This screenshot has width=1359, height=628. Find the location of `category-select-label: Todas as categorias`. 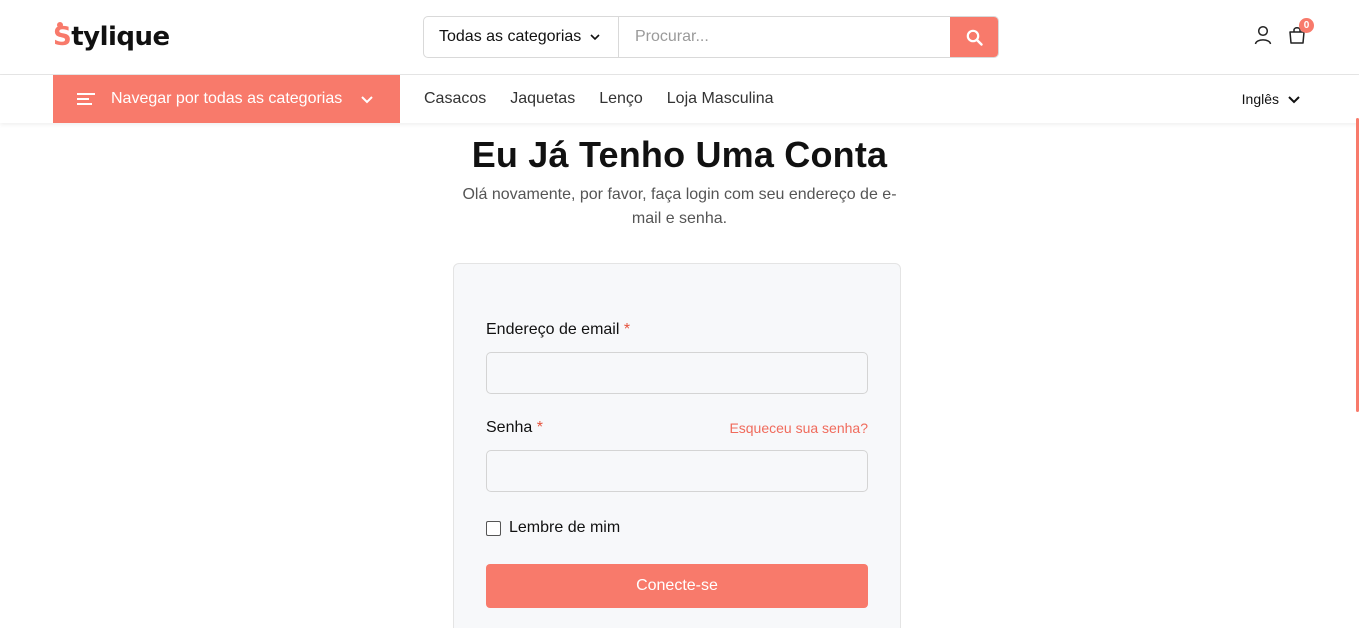

category-select-label: Todas as categorias is located at coordinates (510, 36).